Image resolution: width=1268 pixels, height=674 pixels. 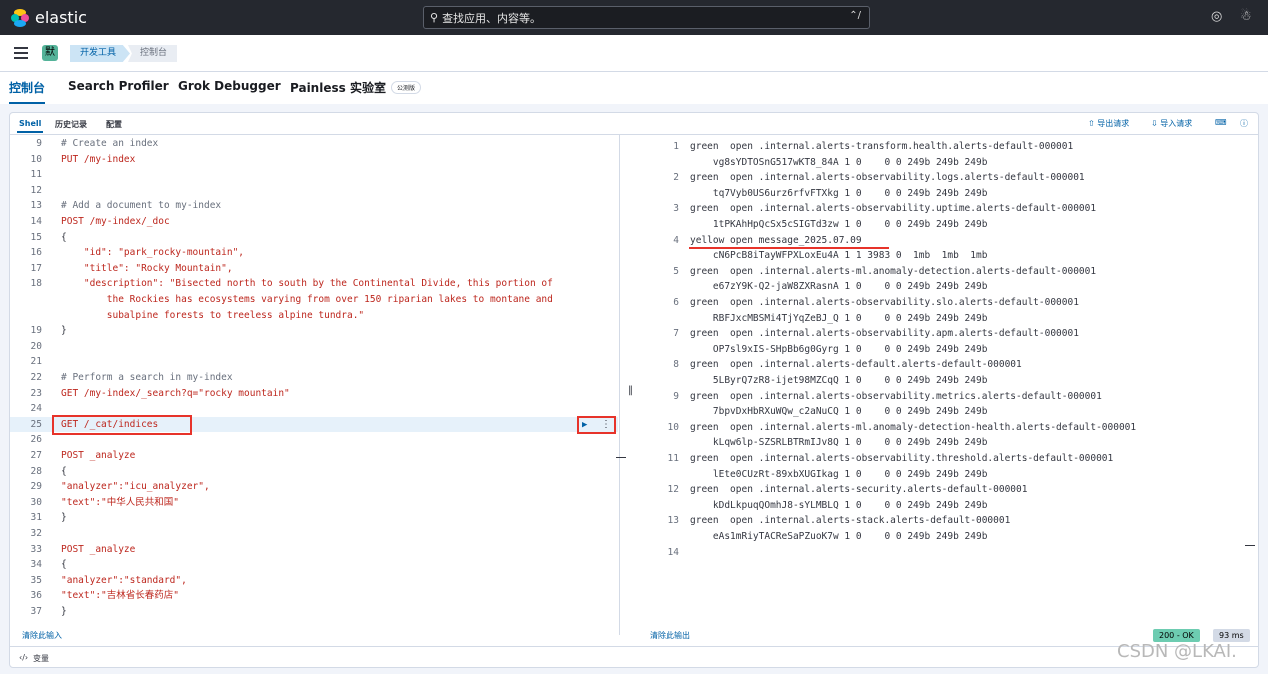 What do you see at coordinates (670, 635) in the screenshot?
I see `clear-output-link: 清除此输出` at bounding box center [670, 635].